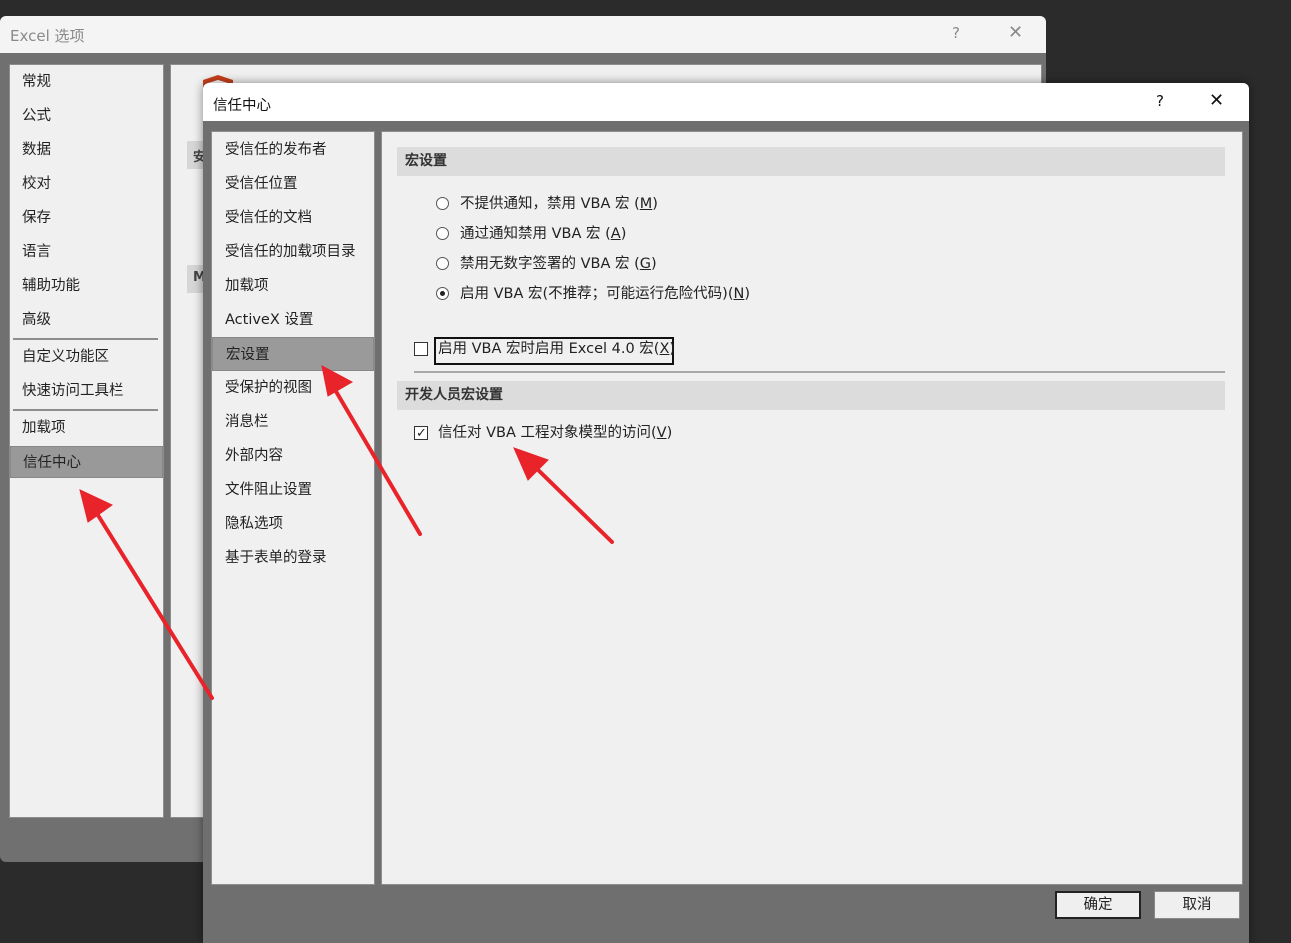 Image resolution: width=1291 pixels, height=943 pixels. Describe the element at coordinates (293, 184) in the screenshot. I see `tc-nav-trusted-locations: 受信任位置` at that location.